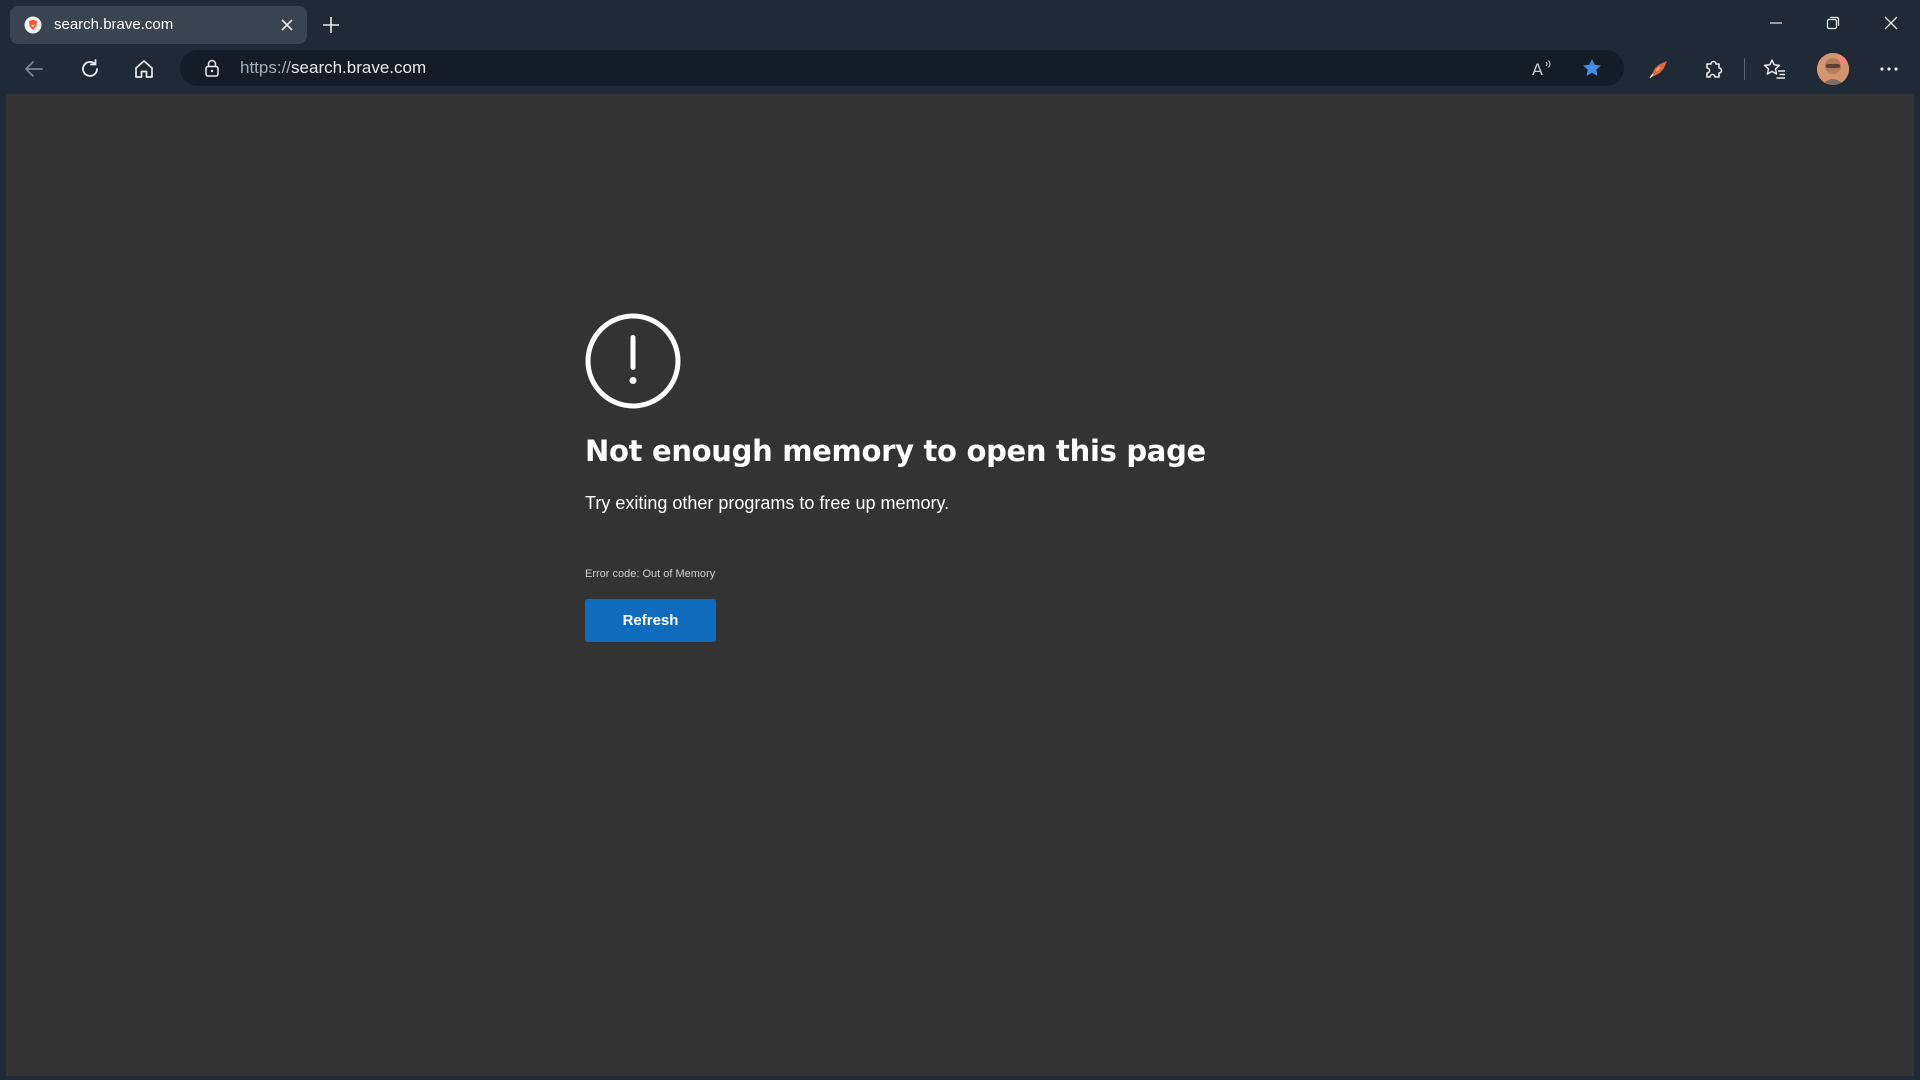 This screenshot has width=1920, height=1080. Describe the element at coordinates (144, 69) in the screenshot. I see `home-icon` at that location.